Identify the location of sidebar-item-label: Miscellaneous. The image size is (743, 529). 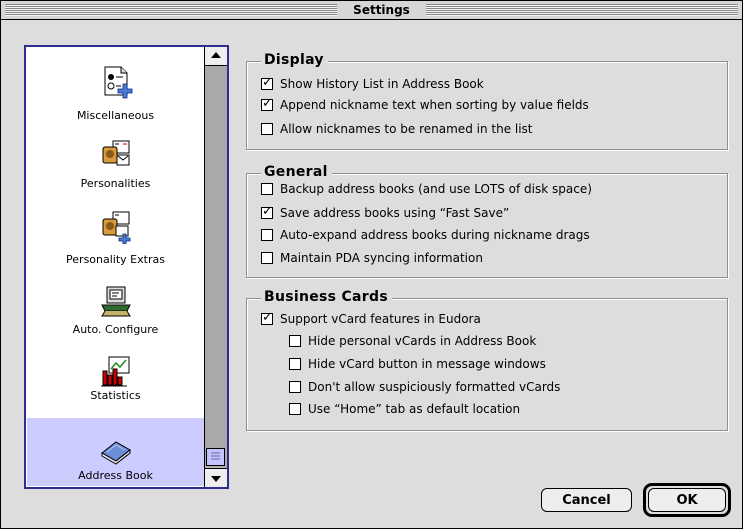
(115, 115).